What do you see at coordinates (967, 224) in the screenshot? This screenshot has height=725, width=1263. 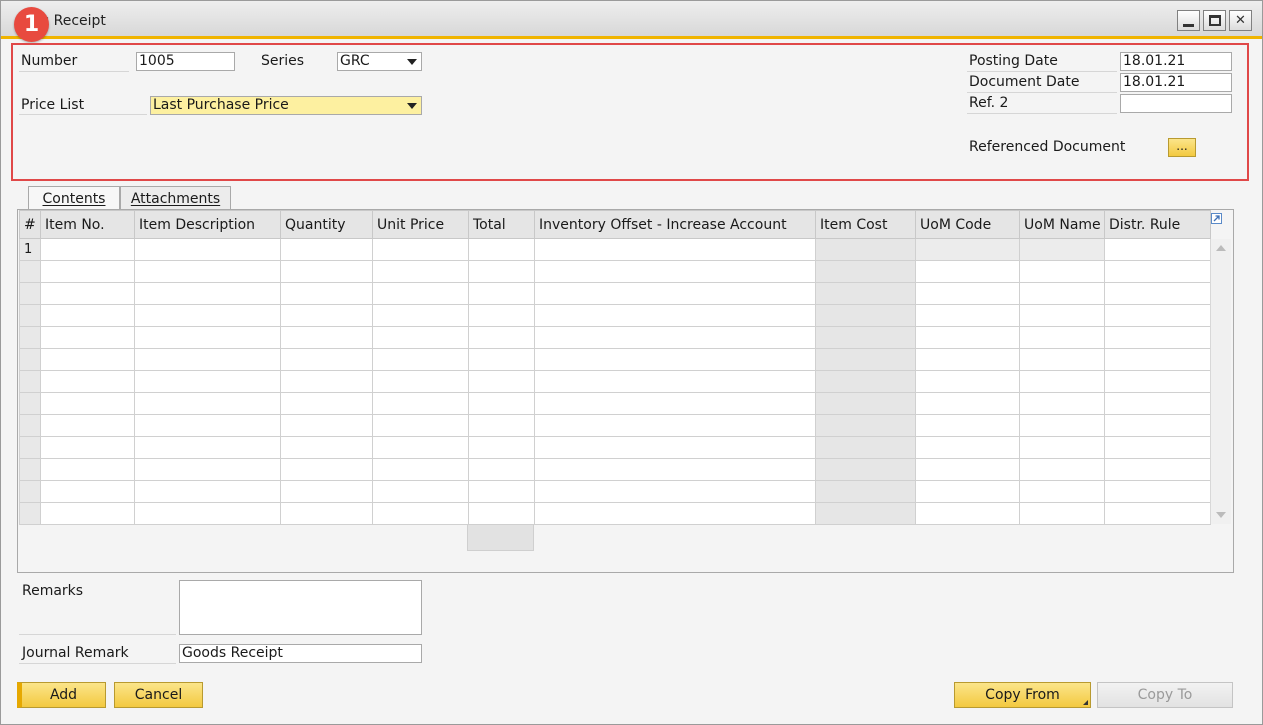 I see `column-header: UoM Code` at bounding box center [967, 224].